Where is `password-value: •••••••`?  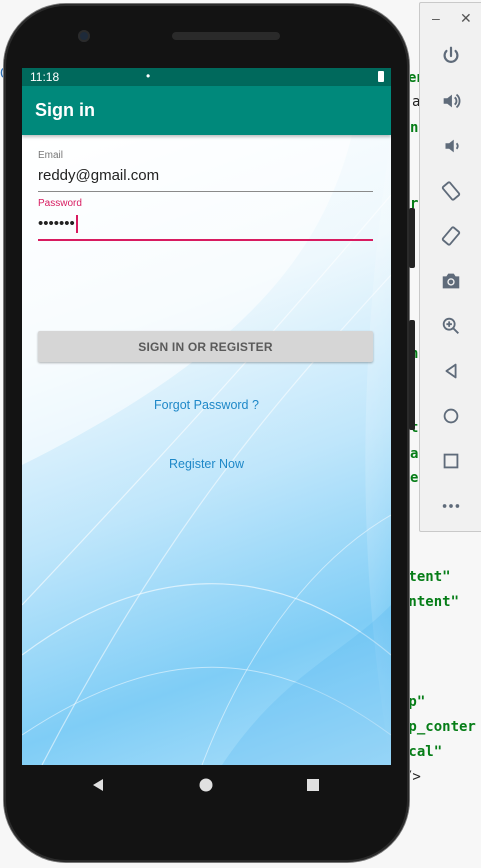
password-value: ••••••• is located at coordinates (56, 223).